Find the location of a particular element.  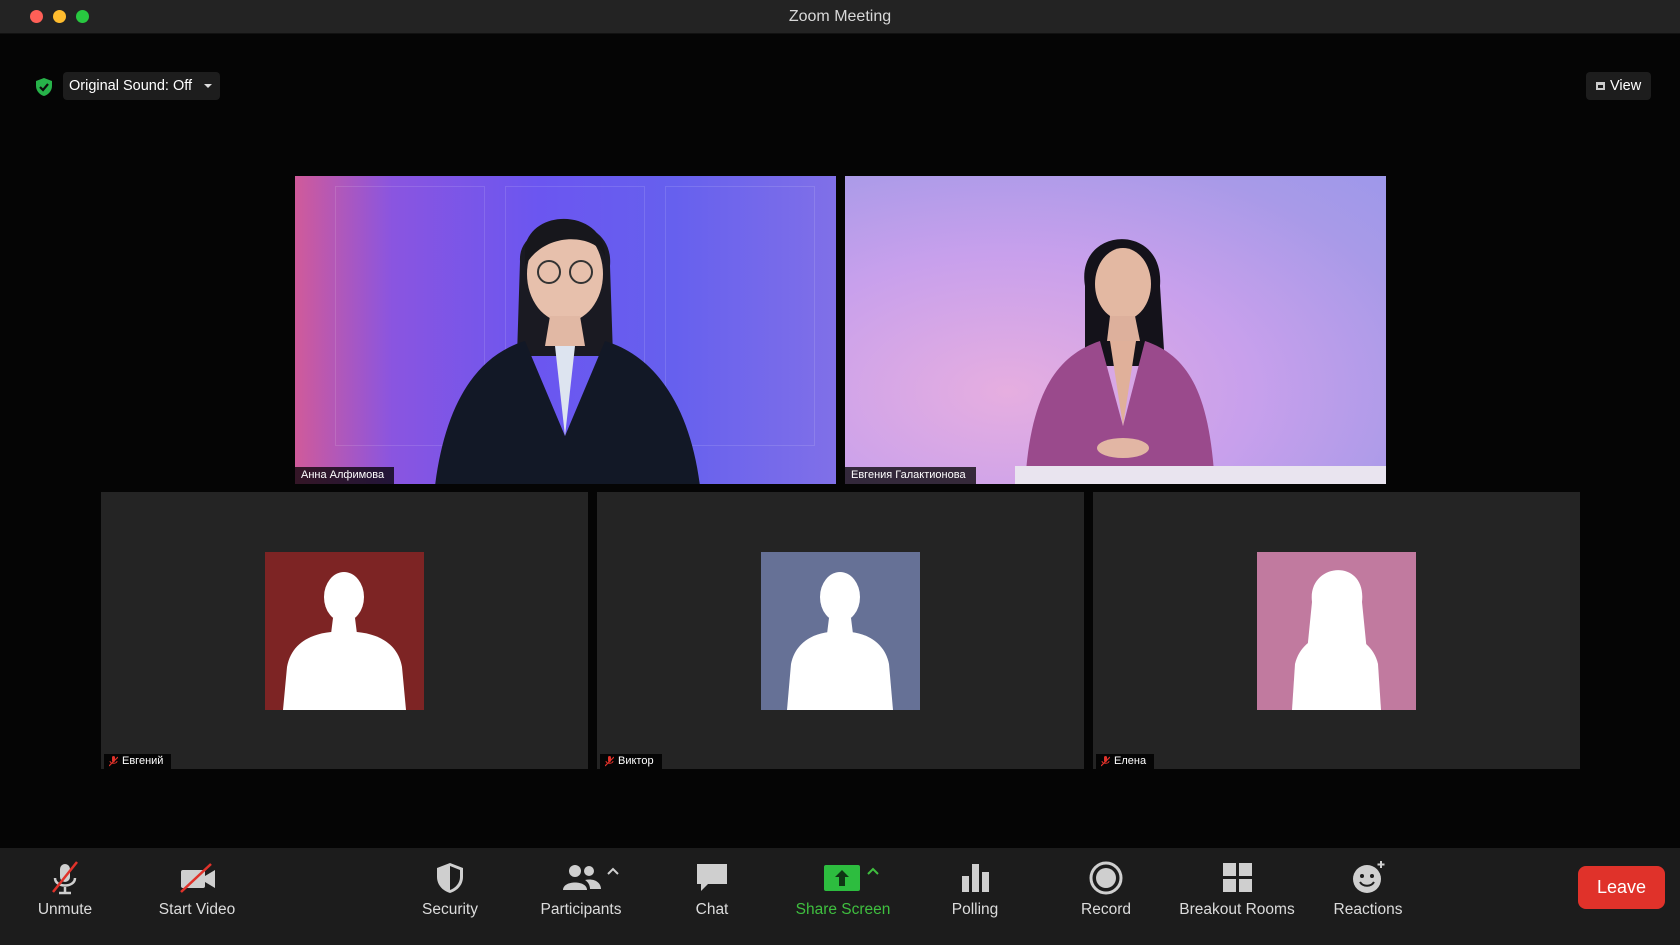

record-label: Record is located at coordinates (1106, 909).